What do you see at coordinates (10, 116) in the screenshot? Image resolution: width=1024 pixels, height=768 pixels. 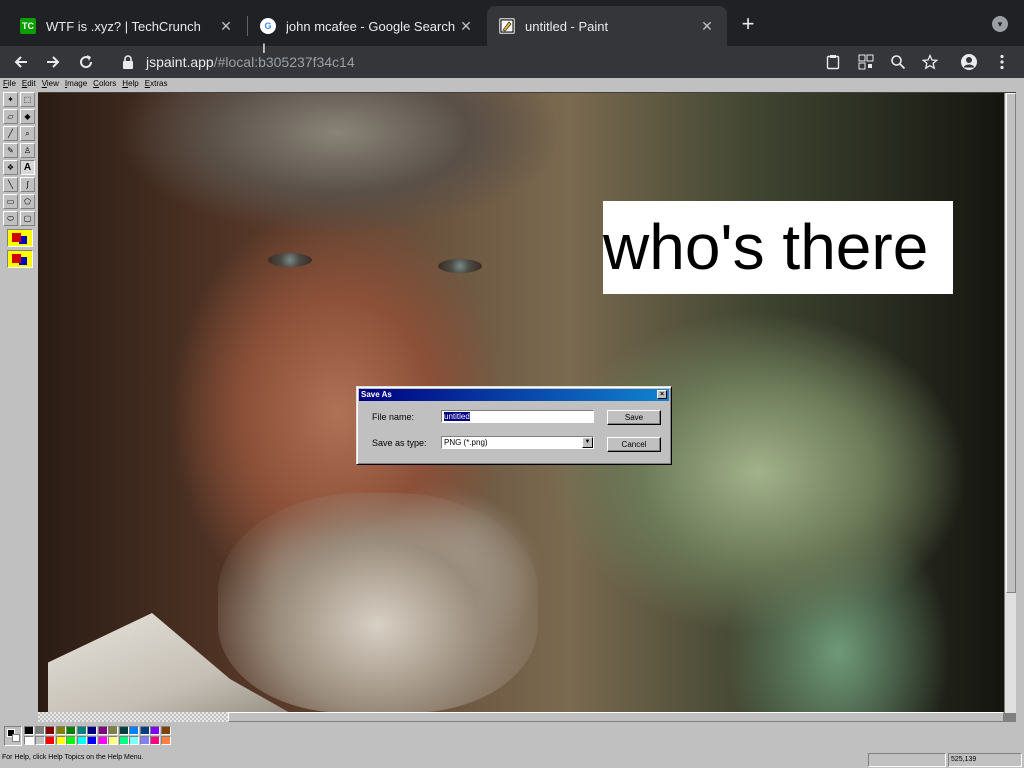 I see `eraser-icon: ▱` at bounding box center [10, 116].